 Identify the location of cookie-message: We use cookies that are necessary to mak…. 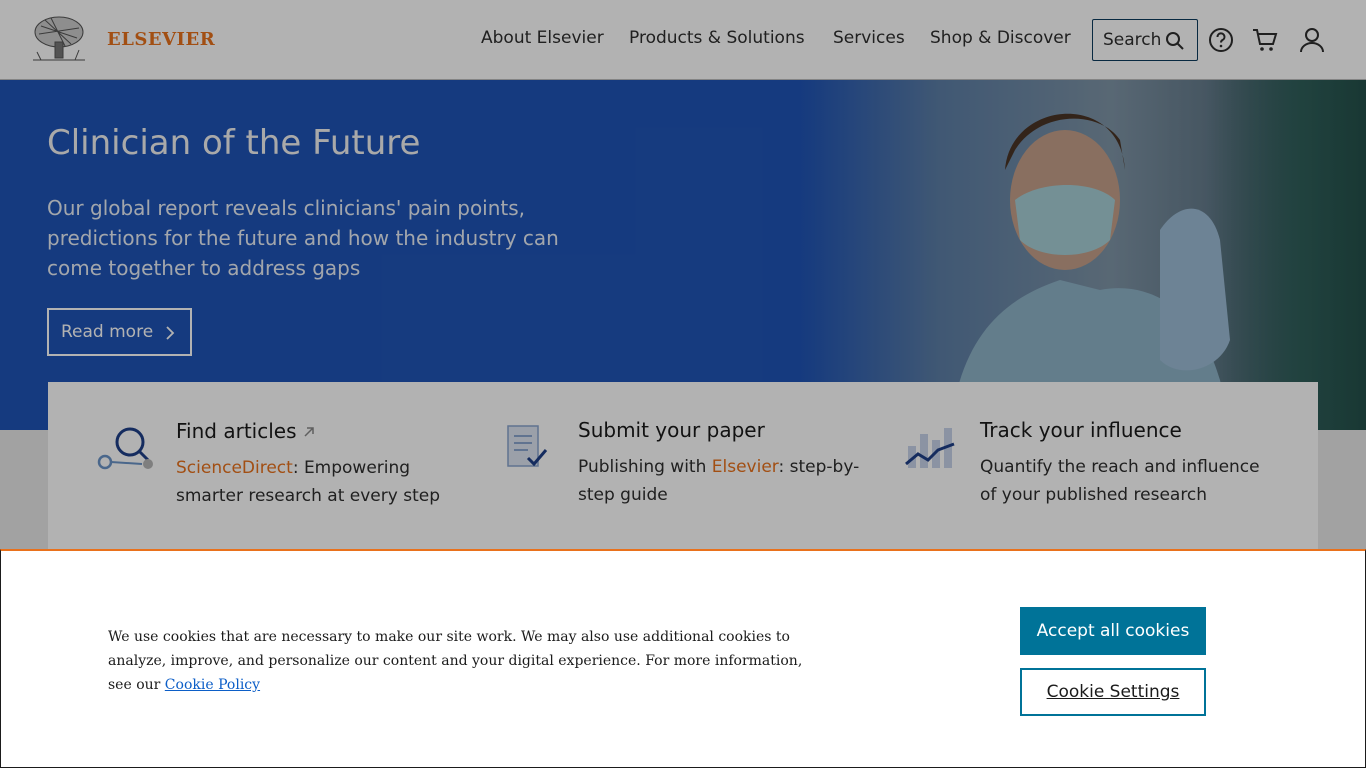
(458, 661).